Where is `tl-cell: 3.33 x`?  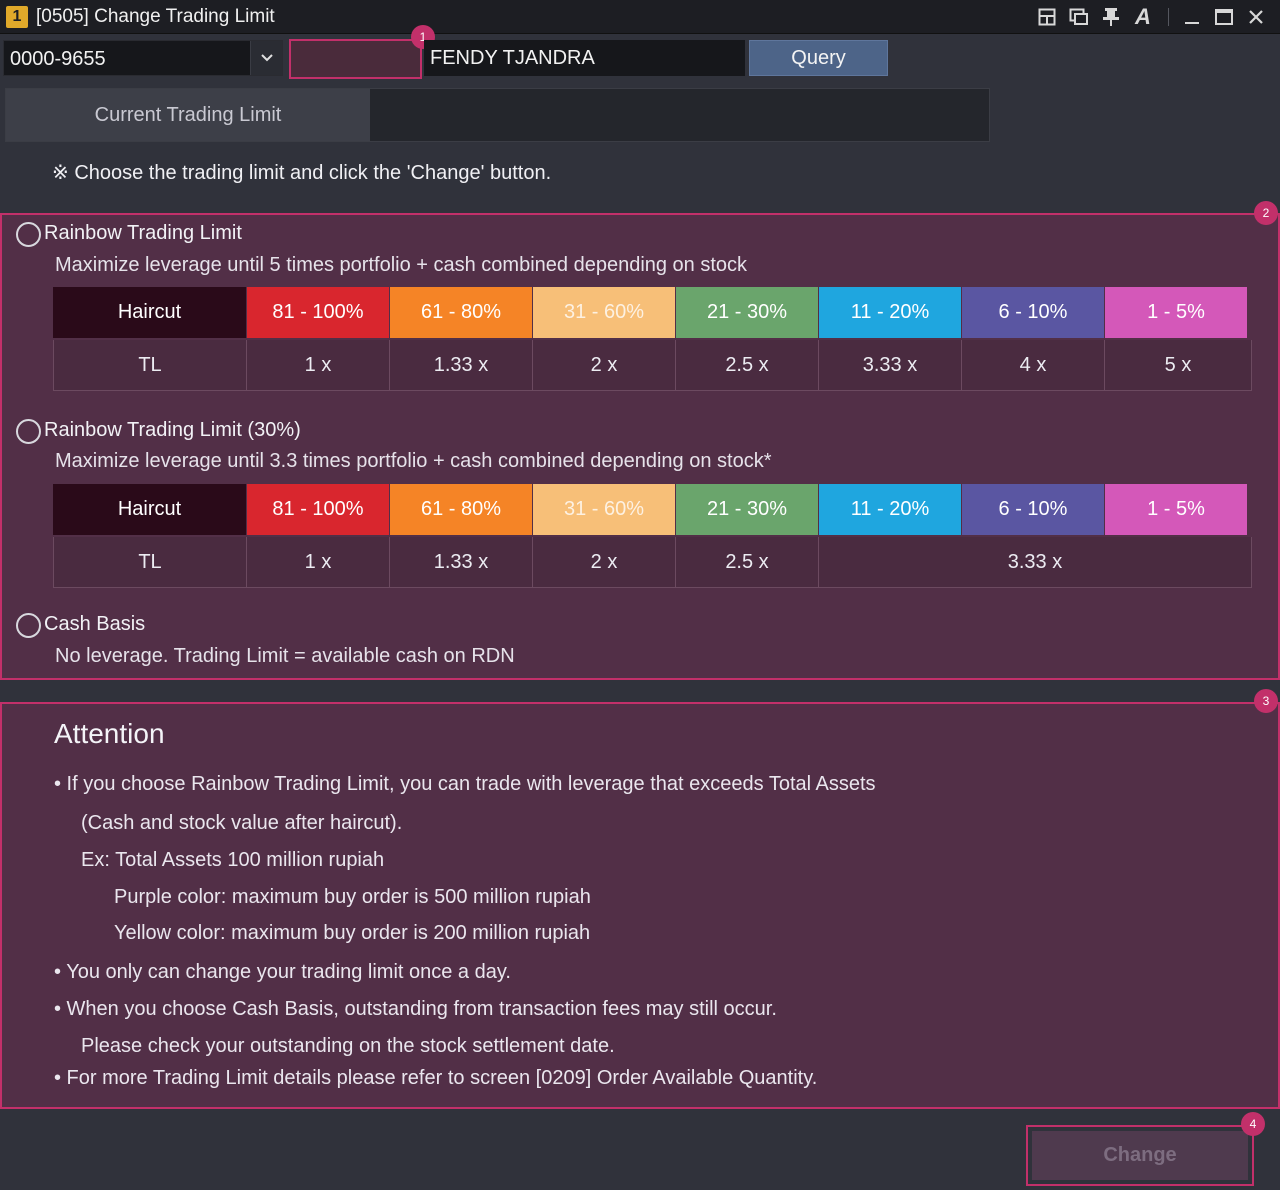
tl-cell: 3.33 x is located at coordinates (890, 365).